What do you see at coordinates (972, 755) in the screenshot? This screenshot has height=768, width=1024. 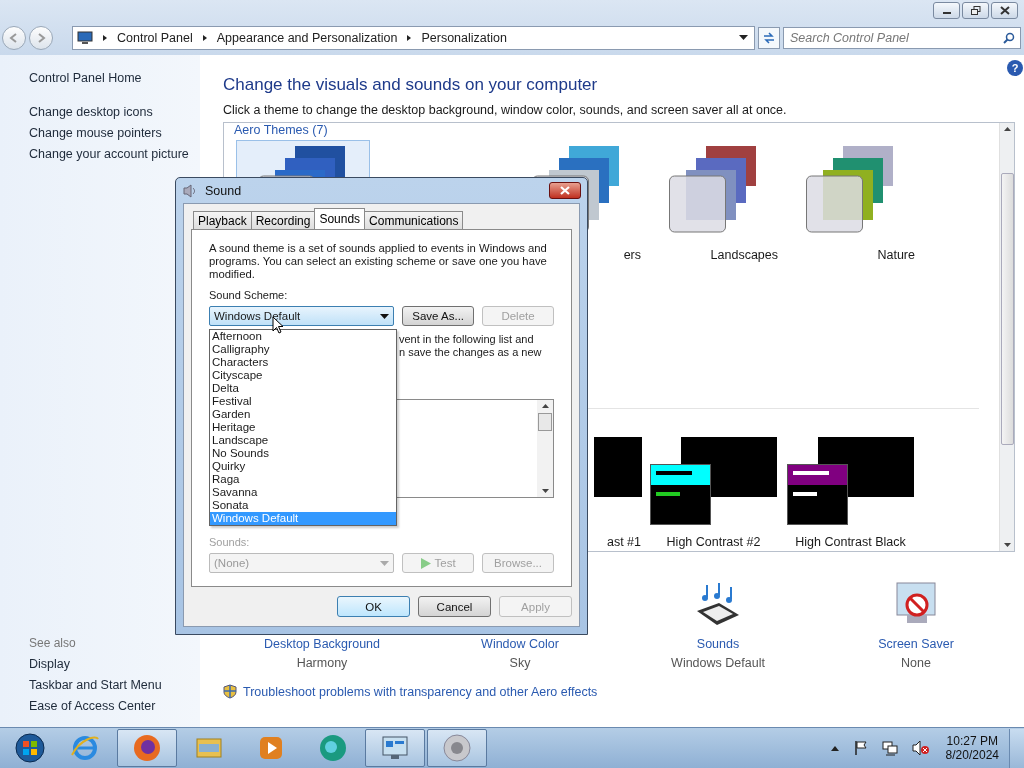 I see `clock-date: 8/20/2024` at bounding box center [972, 755].